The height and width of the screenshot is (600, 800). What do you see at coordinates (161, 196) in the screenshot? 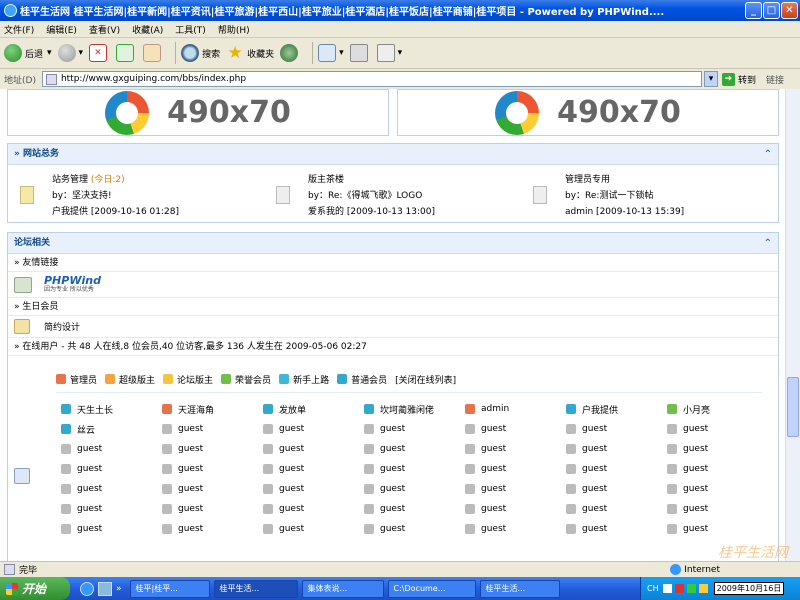
I see `notice-latest: by：坚决支持!` at bounding box center [161, 196].